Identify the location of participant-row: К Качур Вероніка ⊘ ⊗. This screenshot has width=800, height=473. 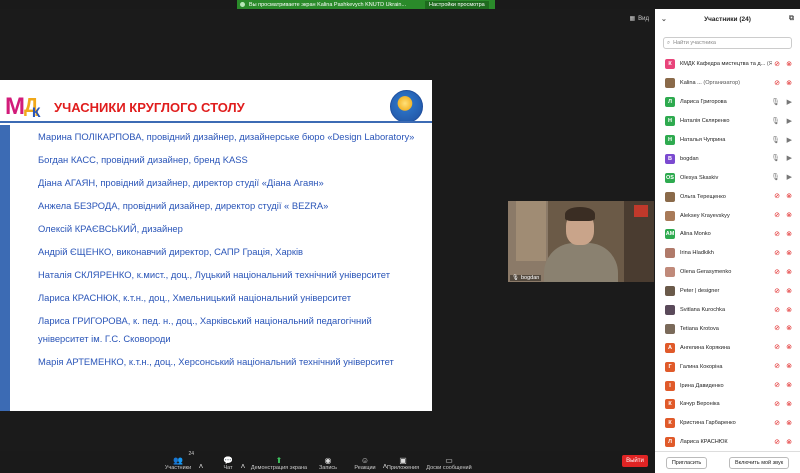
(727, 404).